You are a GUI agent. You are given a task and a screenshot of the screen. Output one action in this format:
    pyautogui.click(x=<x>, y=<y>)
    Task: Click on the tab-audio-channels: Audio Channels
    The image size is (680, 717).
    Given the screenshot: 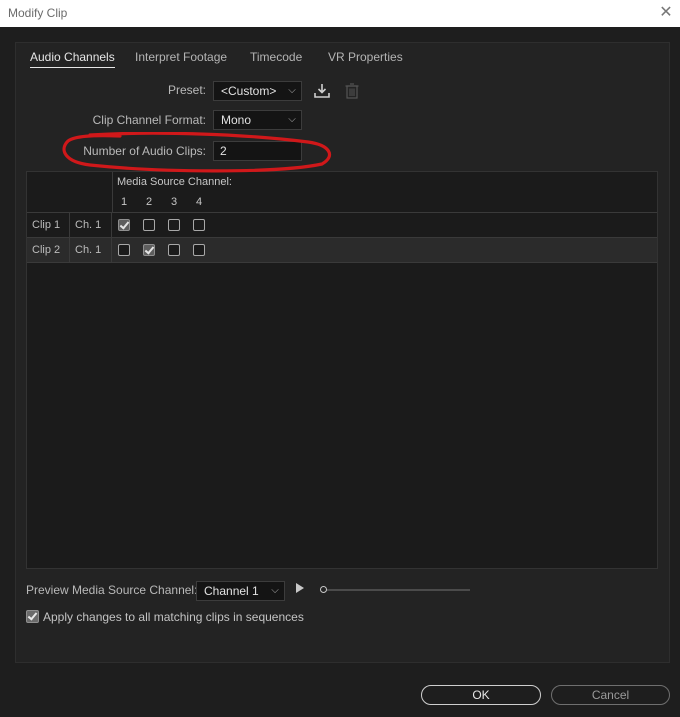 What is the action you would take?
    pyautogui.click(x=72, y=59)
    